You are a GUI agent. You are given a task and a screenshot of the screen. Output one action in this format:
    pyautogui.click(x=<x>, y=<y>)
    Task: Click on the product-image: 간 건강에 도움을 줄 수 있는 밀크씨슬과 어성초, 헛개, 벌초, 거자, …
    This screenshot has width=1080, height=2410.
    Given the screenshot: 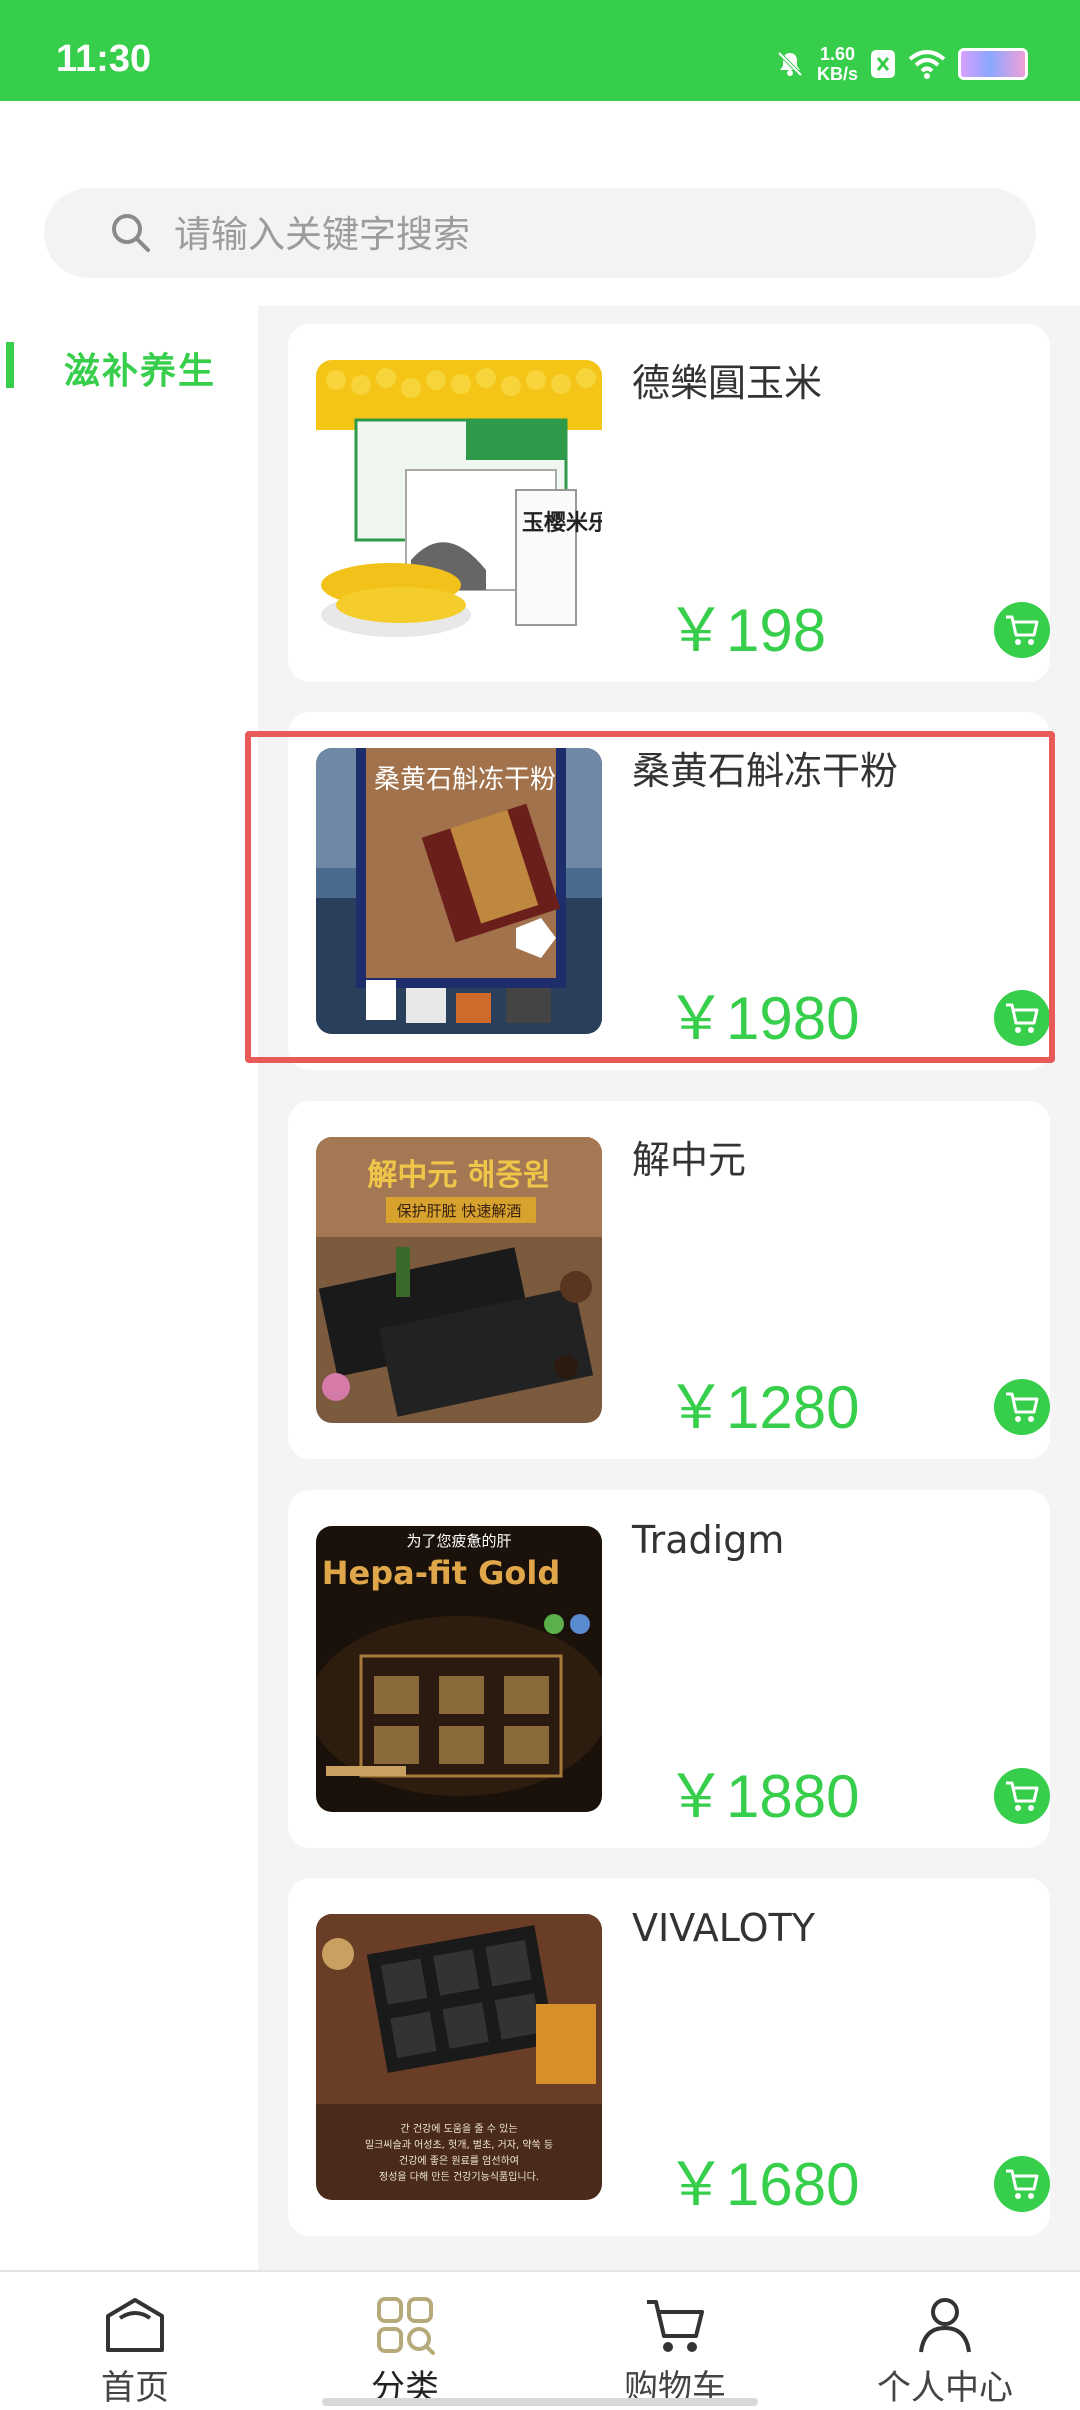 What is the action you would take?
    pyautogui.click(x=459, y=2057)
    